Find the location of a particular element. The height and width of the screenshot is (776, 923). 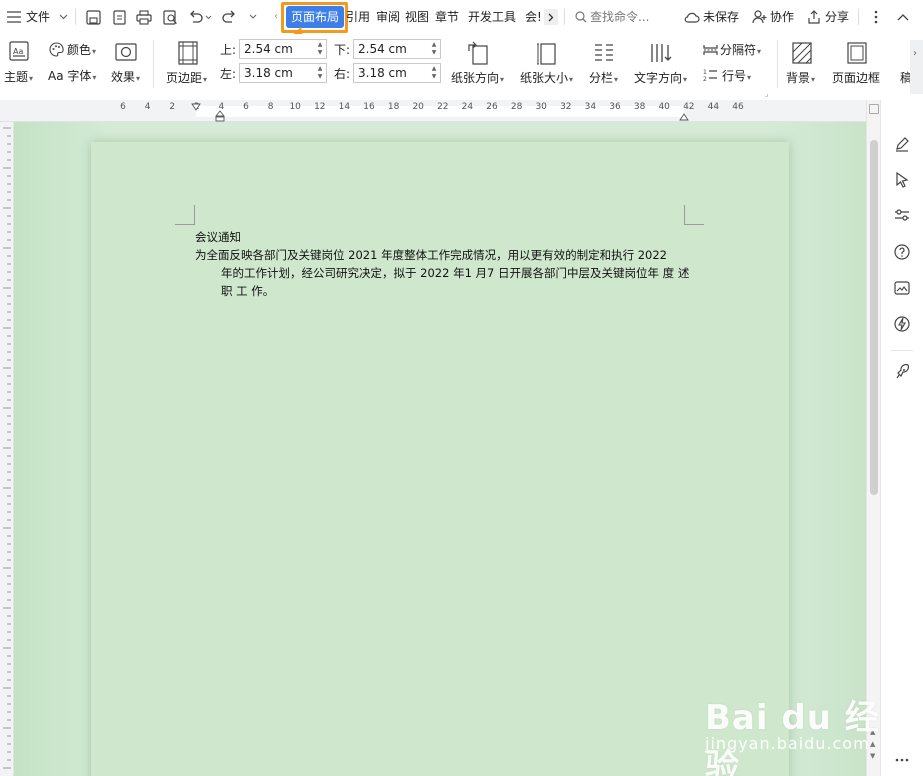

tab-references: 引用 is located at coordinates (358, 17).